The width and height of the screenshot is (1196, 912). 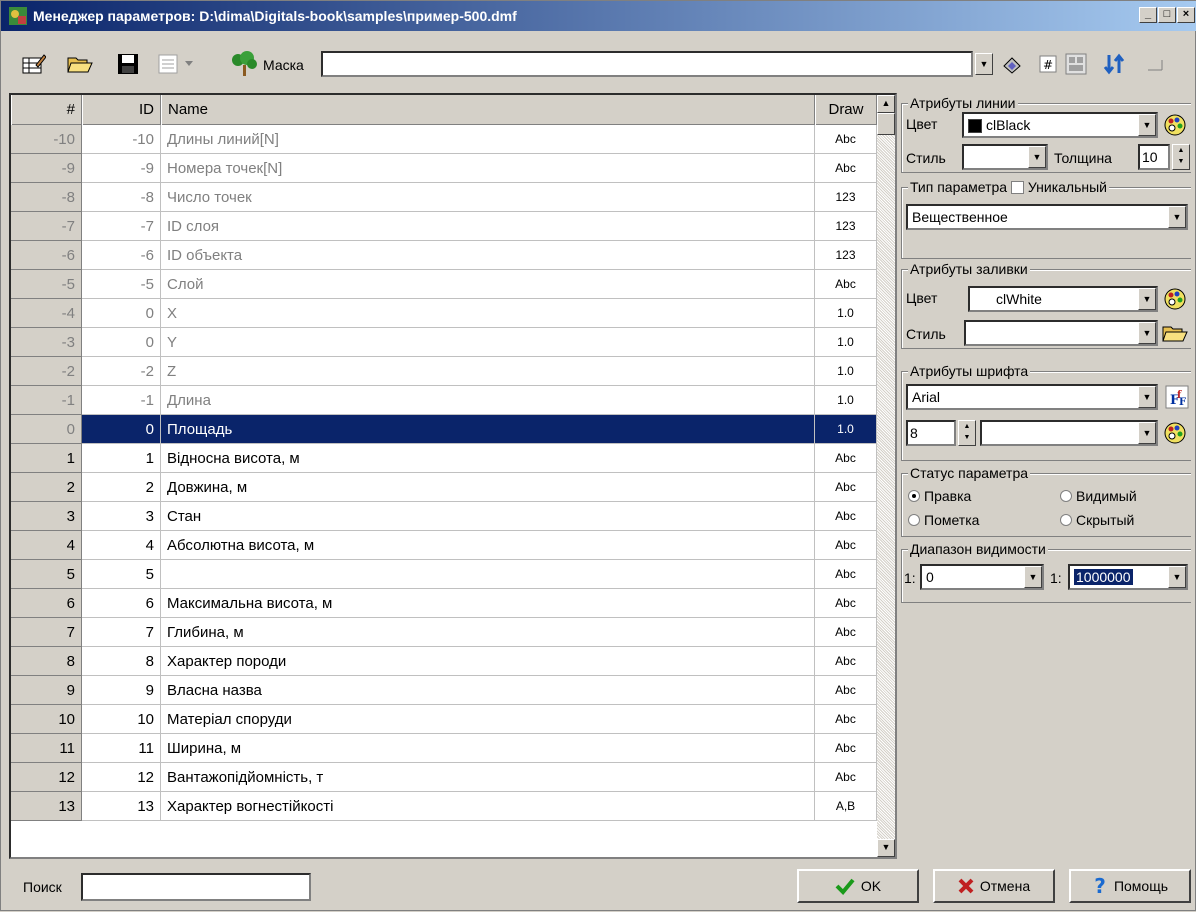 I want to click on row-number-cell: -6, so click(x=46, y=255).